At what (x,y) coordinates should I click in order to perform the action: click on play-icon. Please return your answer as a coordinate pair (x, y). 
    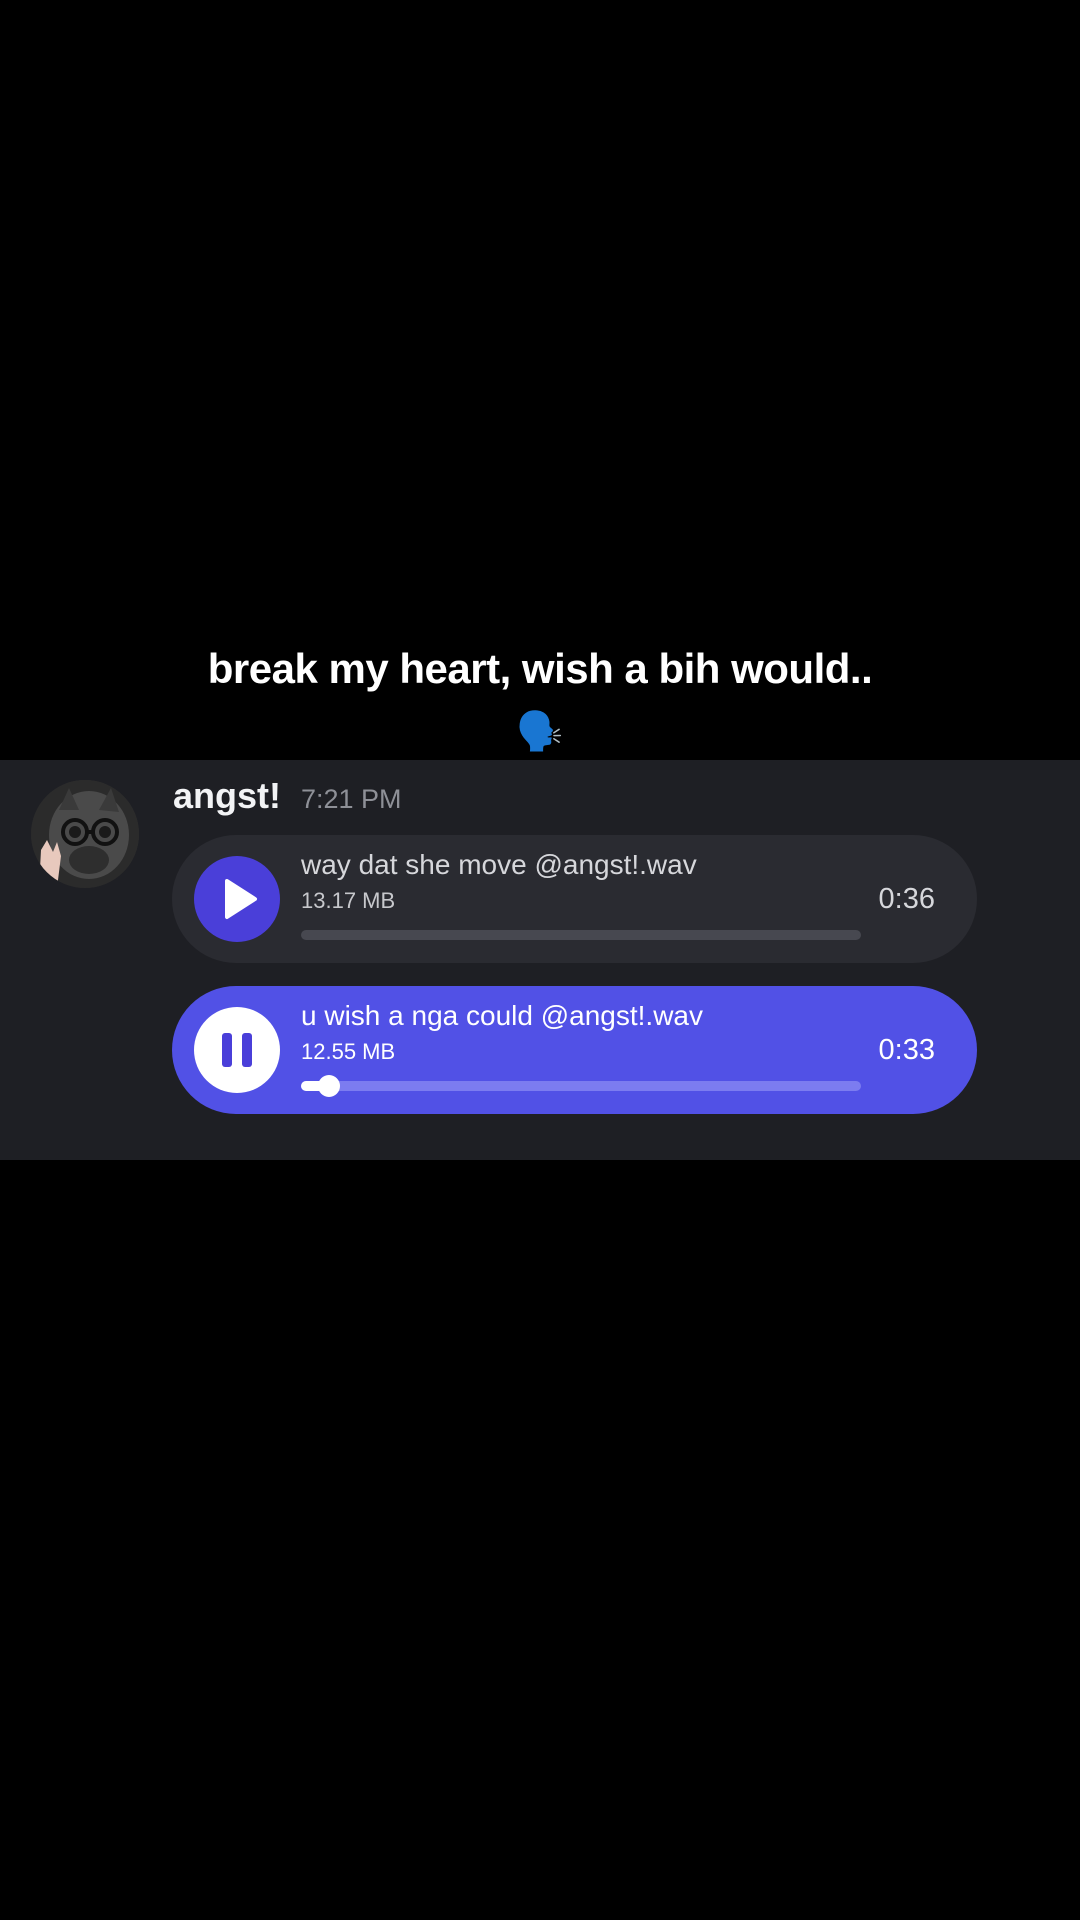
    Looking at the image, I should click on (241, 899).